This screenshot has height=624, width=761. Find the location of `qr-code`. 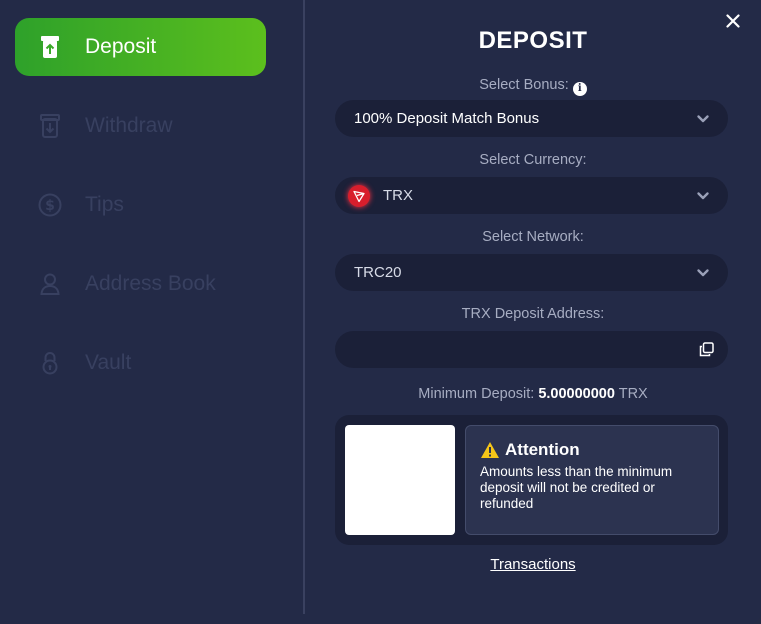

qr-code is located at coordinates (400, 480).